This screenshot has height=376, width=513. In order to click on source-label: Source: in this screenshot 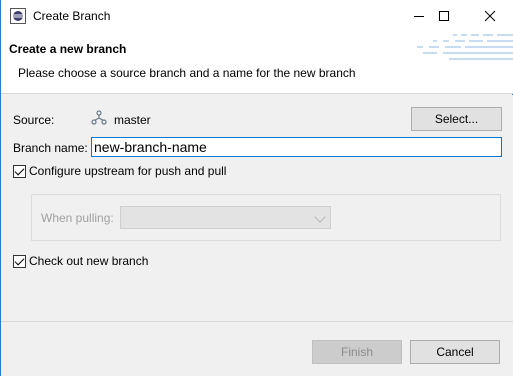, I will do `click(34, 120)`.